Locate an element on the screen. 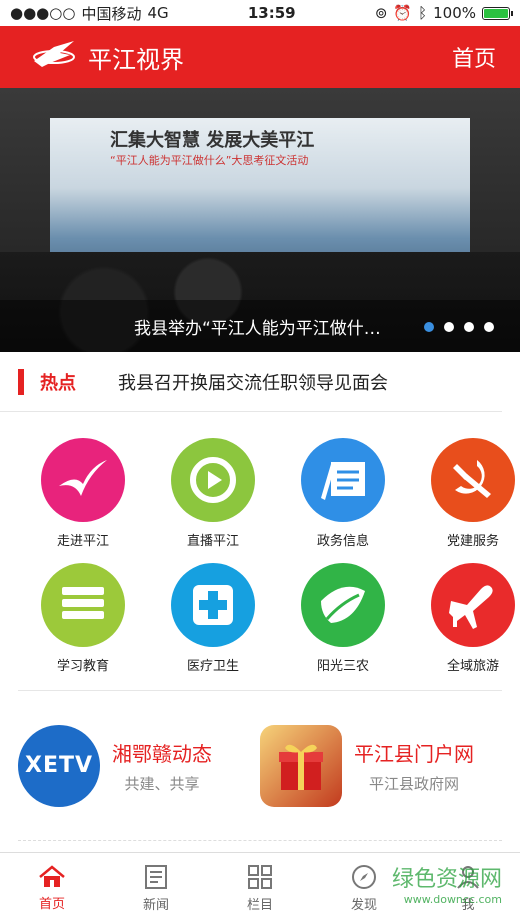 The image size is (520, 924). tab-news: 新闻 is located at coordinates (156, 888).